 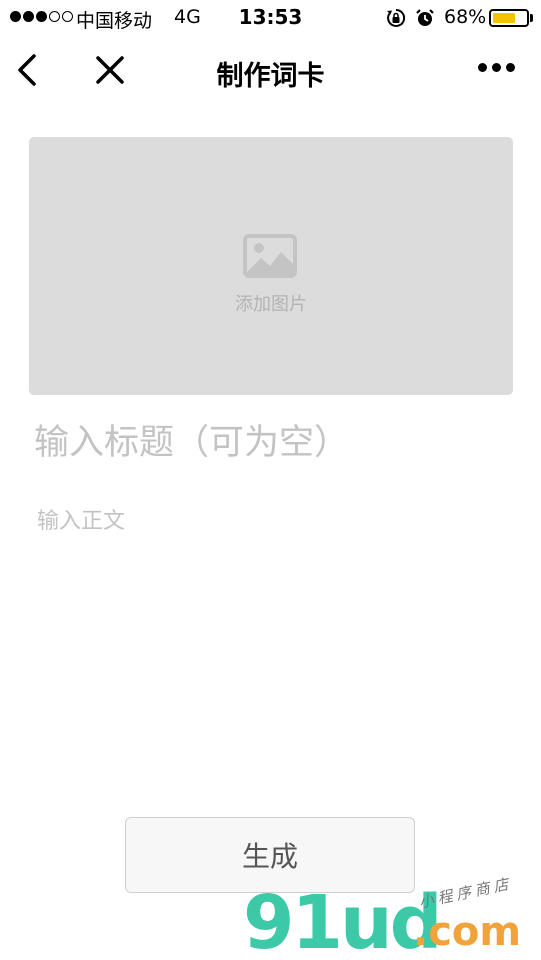 What do you see at coordinates (425, 17) in the screenshot?
I see `alarm-icon` at bounding box center [425, 17].